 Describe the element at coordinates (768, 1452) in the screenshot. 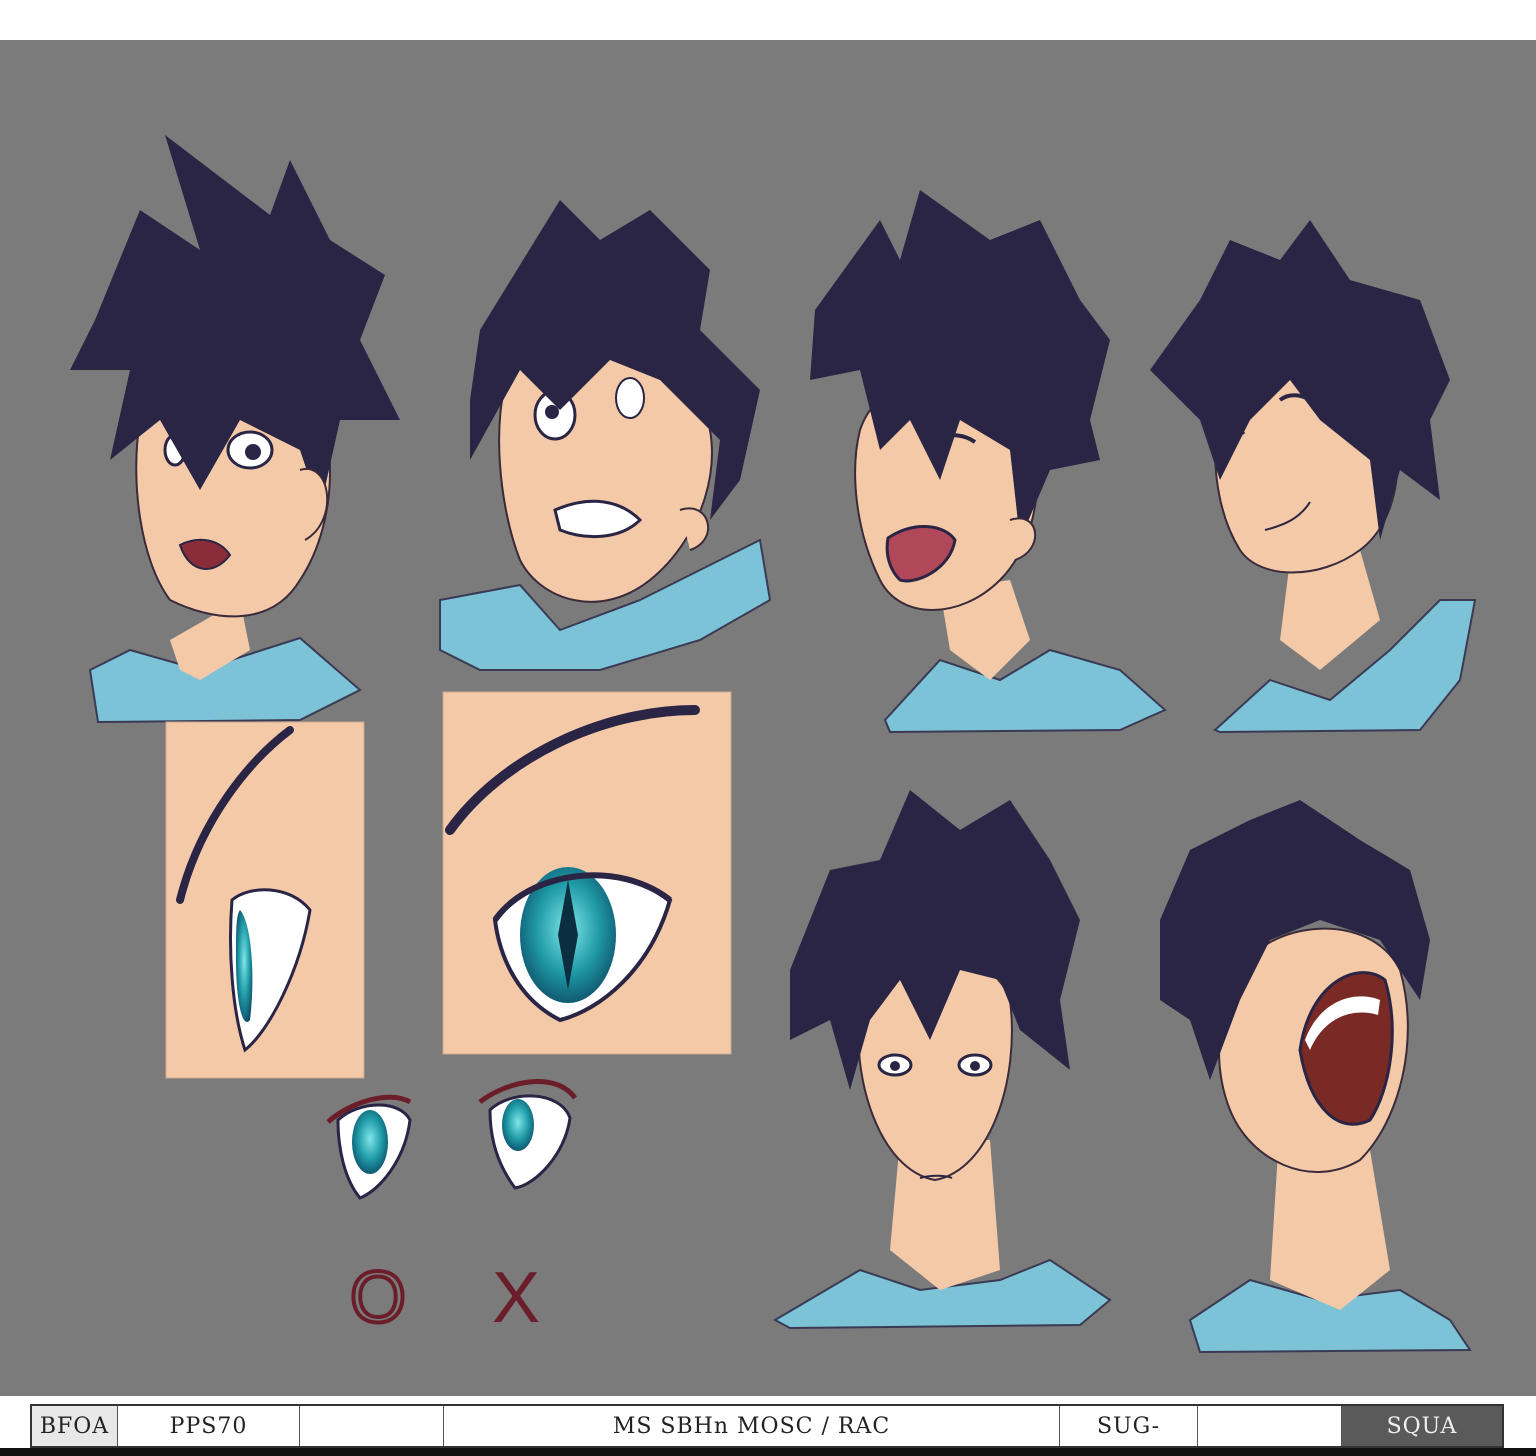

I see `bottom-edge` at that location.